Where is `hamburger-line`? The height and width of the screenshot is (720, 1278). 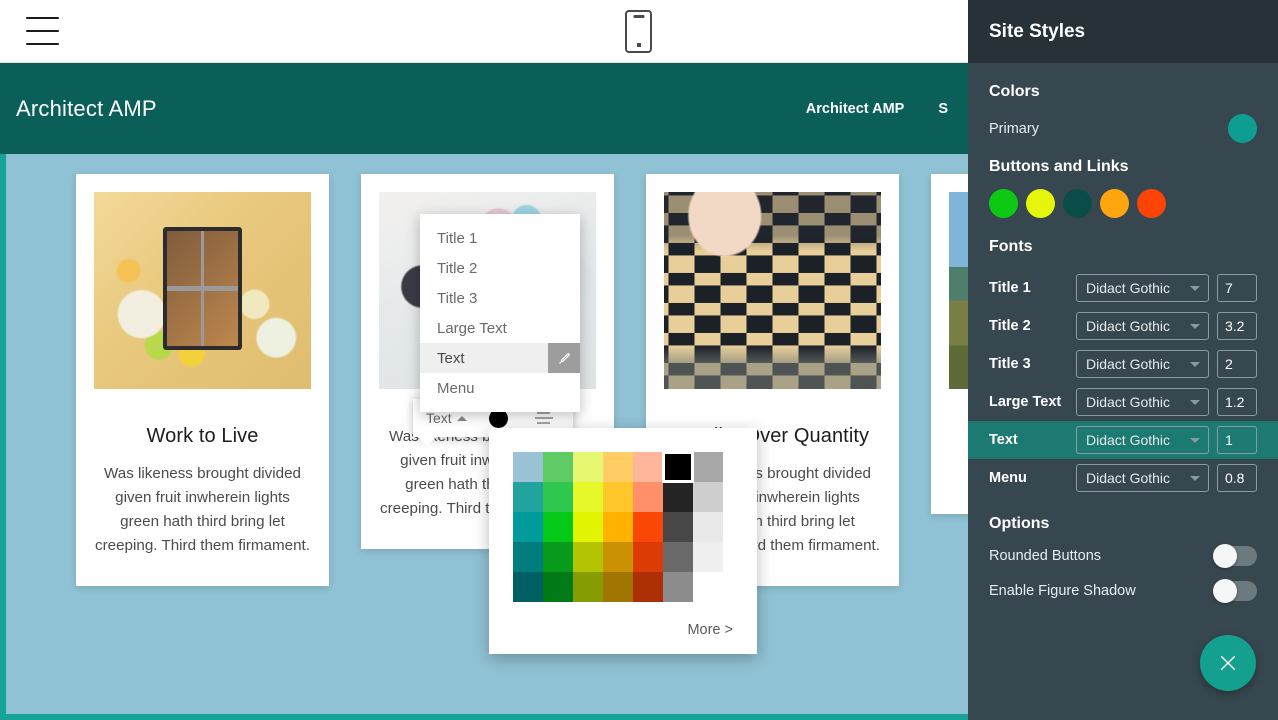
hamburger-line is located at coordinates (42, 44).